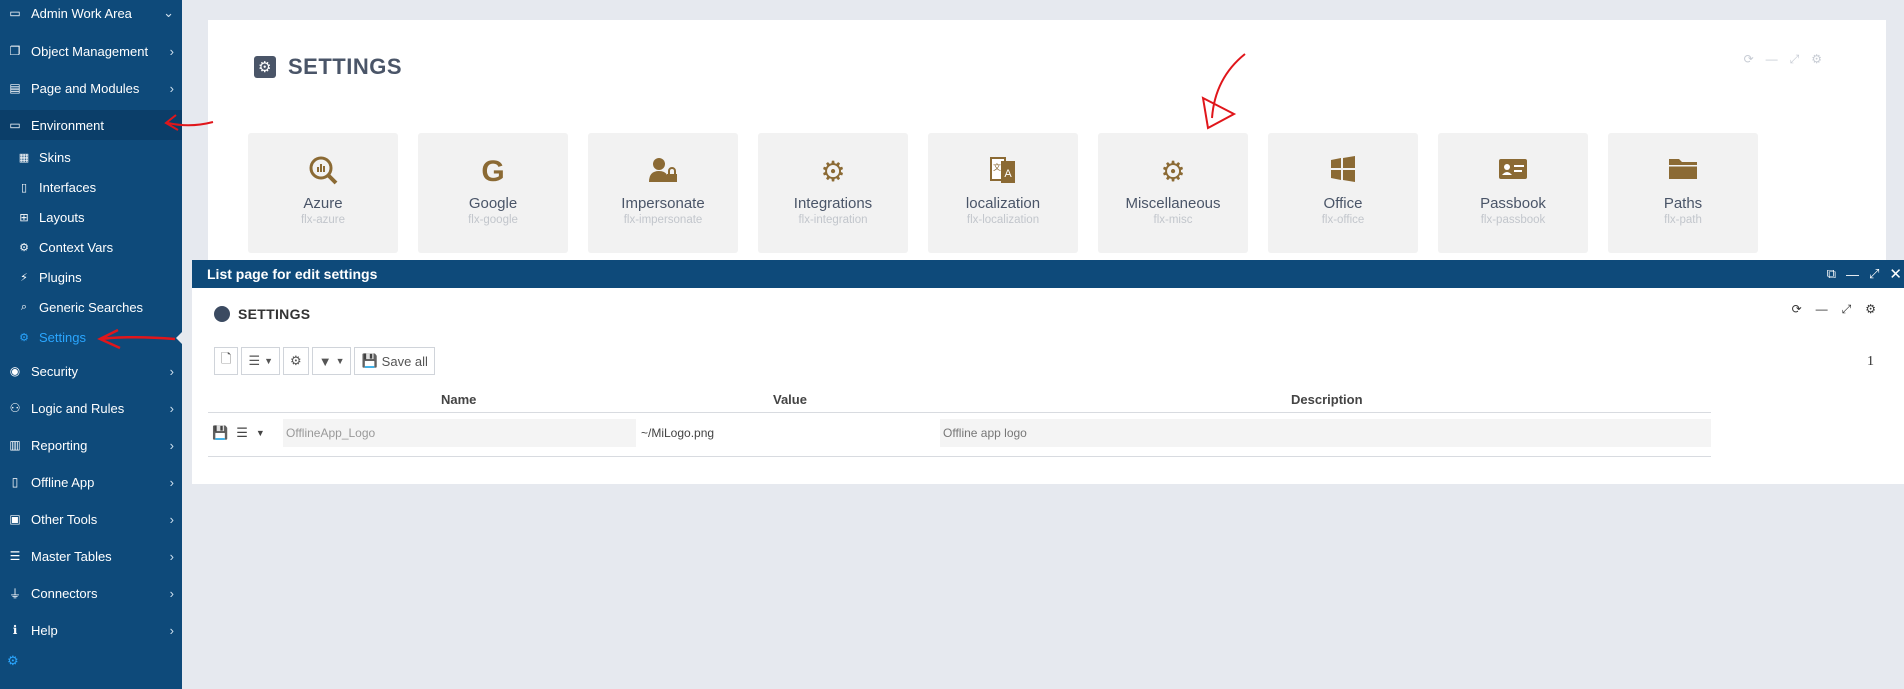  I want to click on annotation-arrow-settings, so click(136, 339).